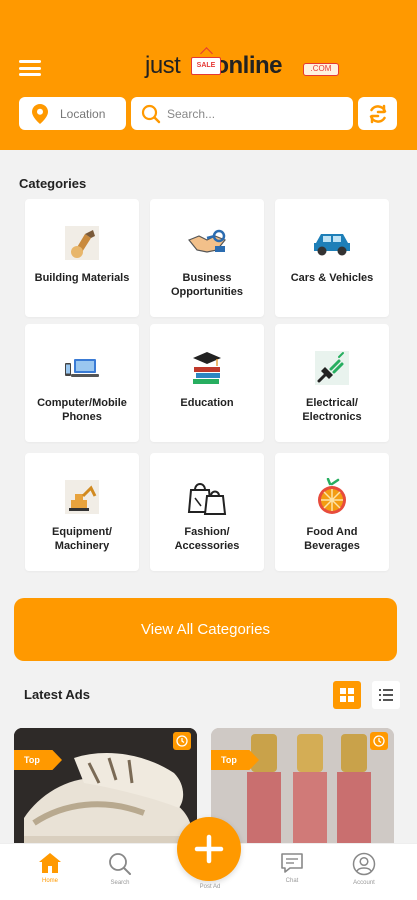 This screenshot has width=417, height=900. I want to click on grid-icon, so click(347, 695).